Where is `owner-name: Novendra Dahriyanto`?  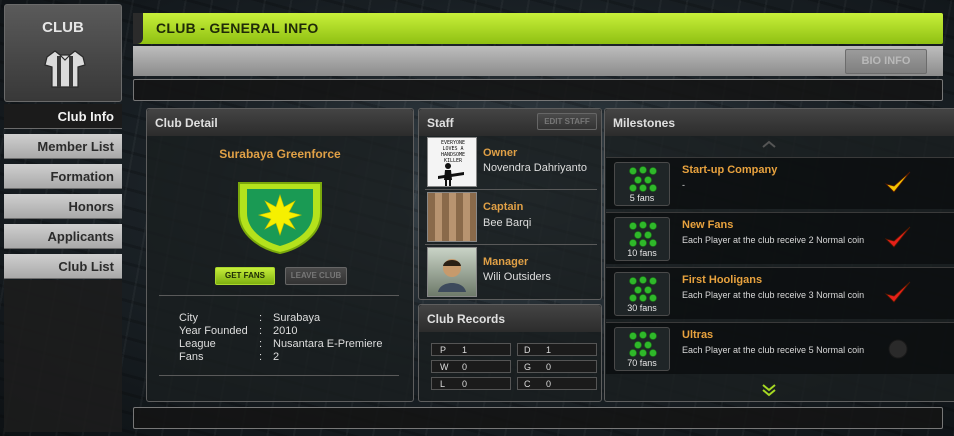
owner-name: Novendra Dahriyanto is located at coordinates (535, 168).